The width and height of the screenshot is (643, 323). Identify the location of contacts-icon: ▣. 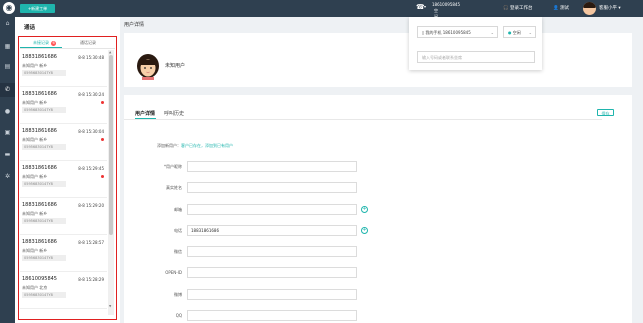
(7, 133).